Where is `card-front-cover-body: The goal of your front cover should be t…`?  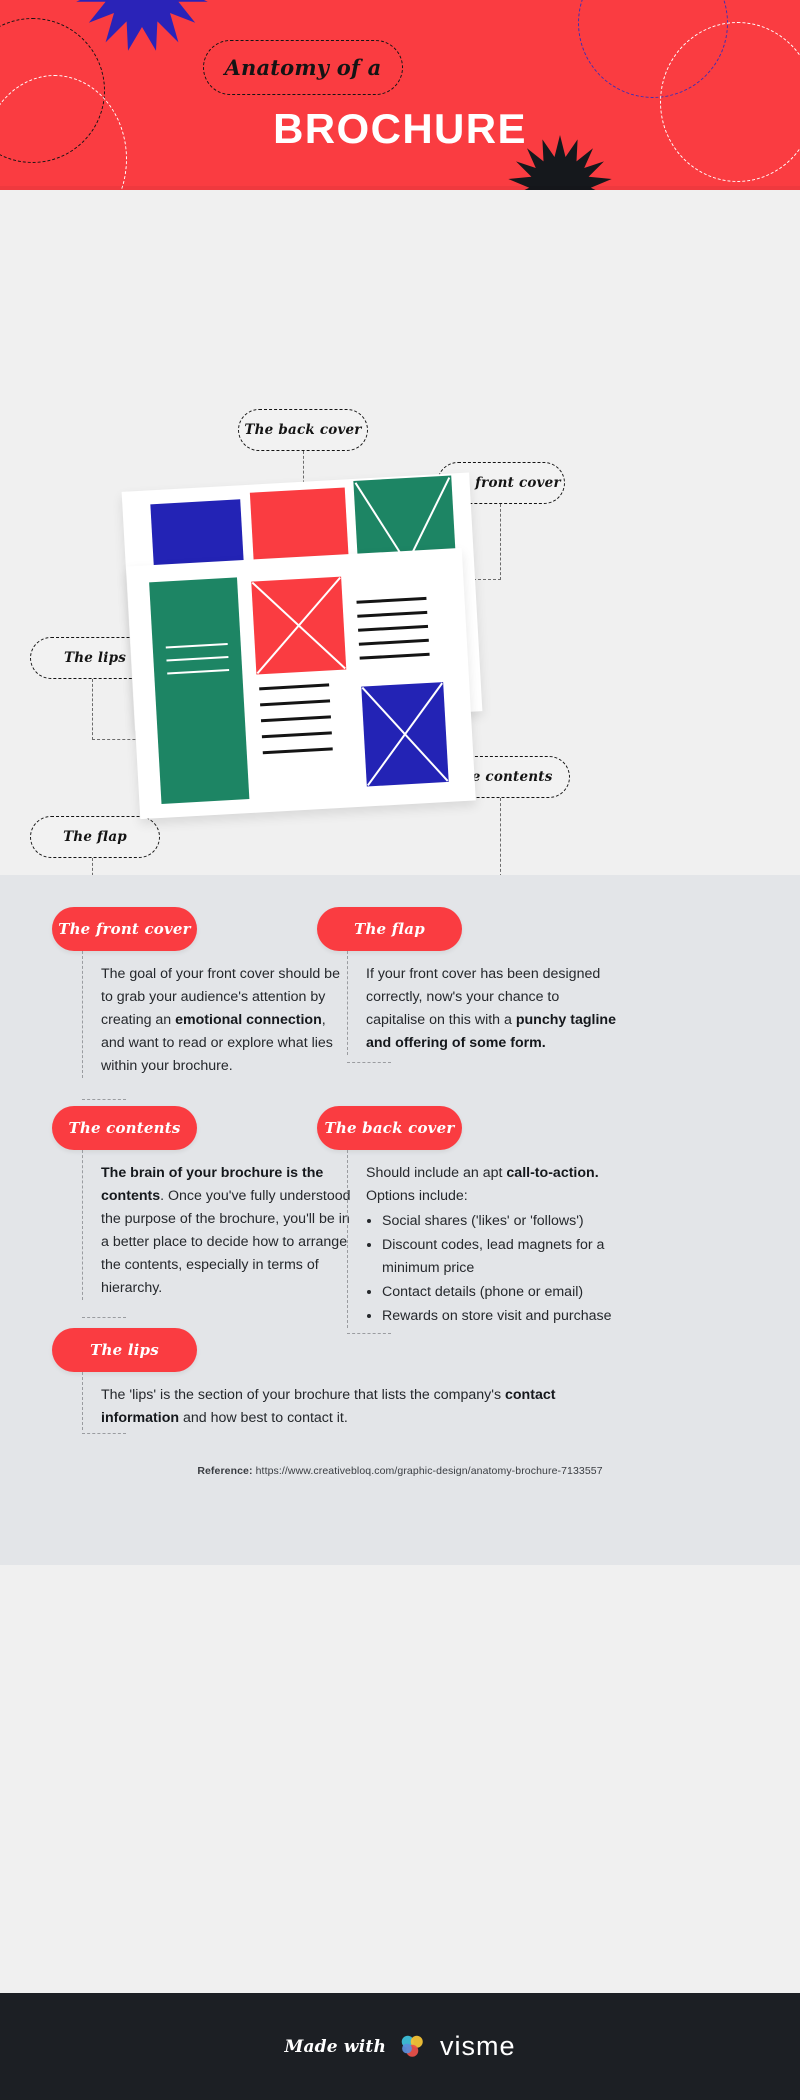
card-front-cover-body: The goal of your front cover should be t… is located at coordinates (217, 1014).